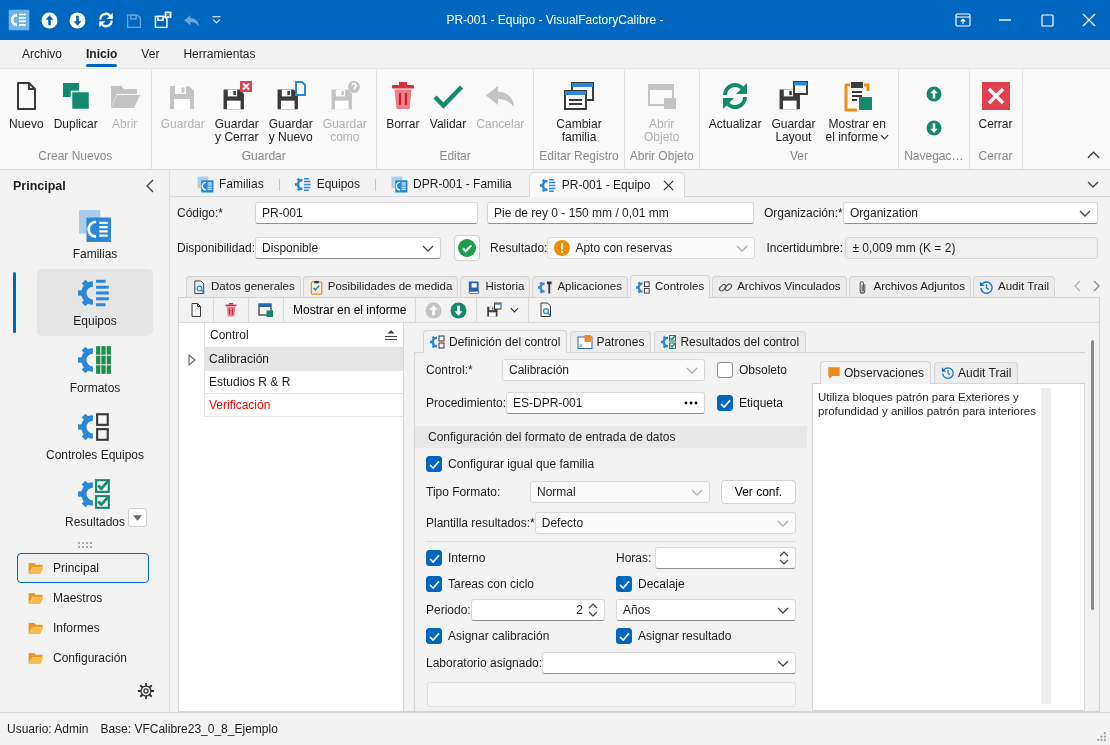 The height and width of the screenshot is (745, 1110). Describe the element at coordinates (95, 235) in the screenshot. I see `sidebar-item: Familias` at that location.